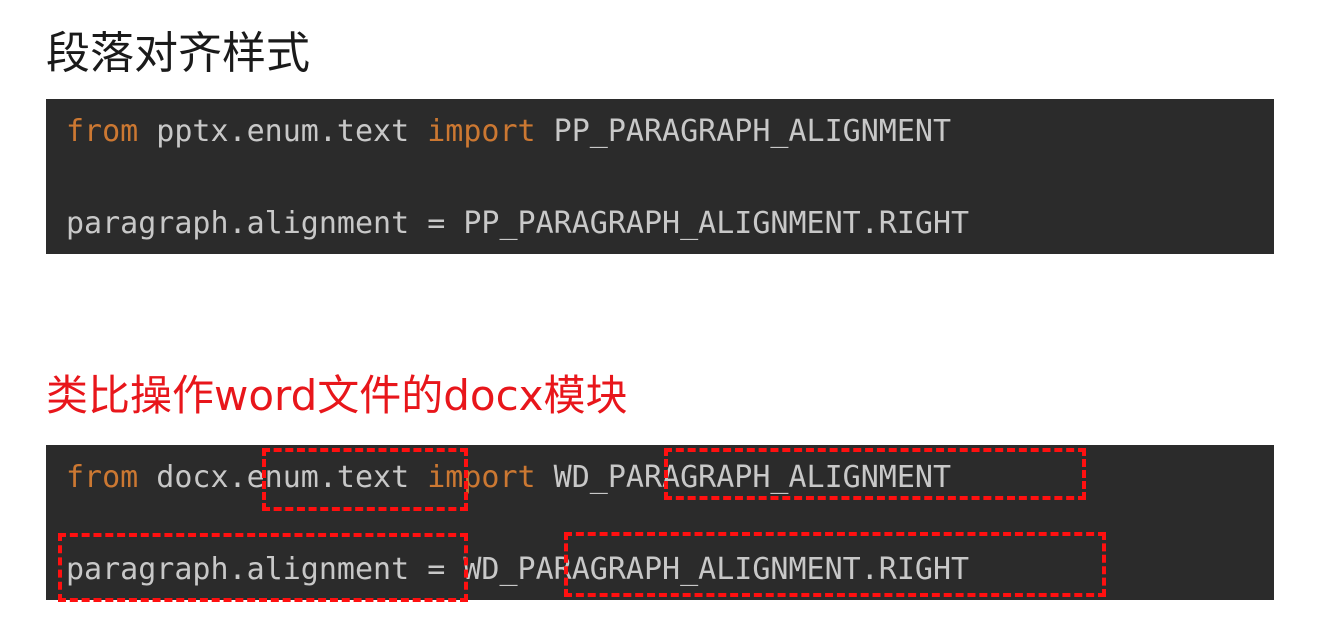  Describe the element at coordinates (481, 131) in the screenshot. I see `keyword-import: import` at that location.